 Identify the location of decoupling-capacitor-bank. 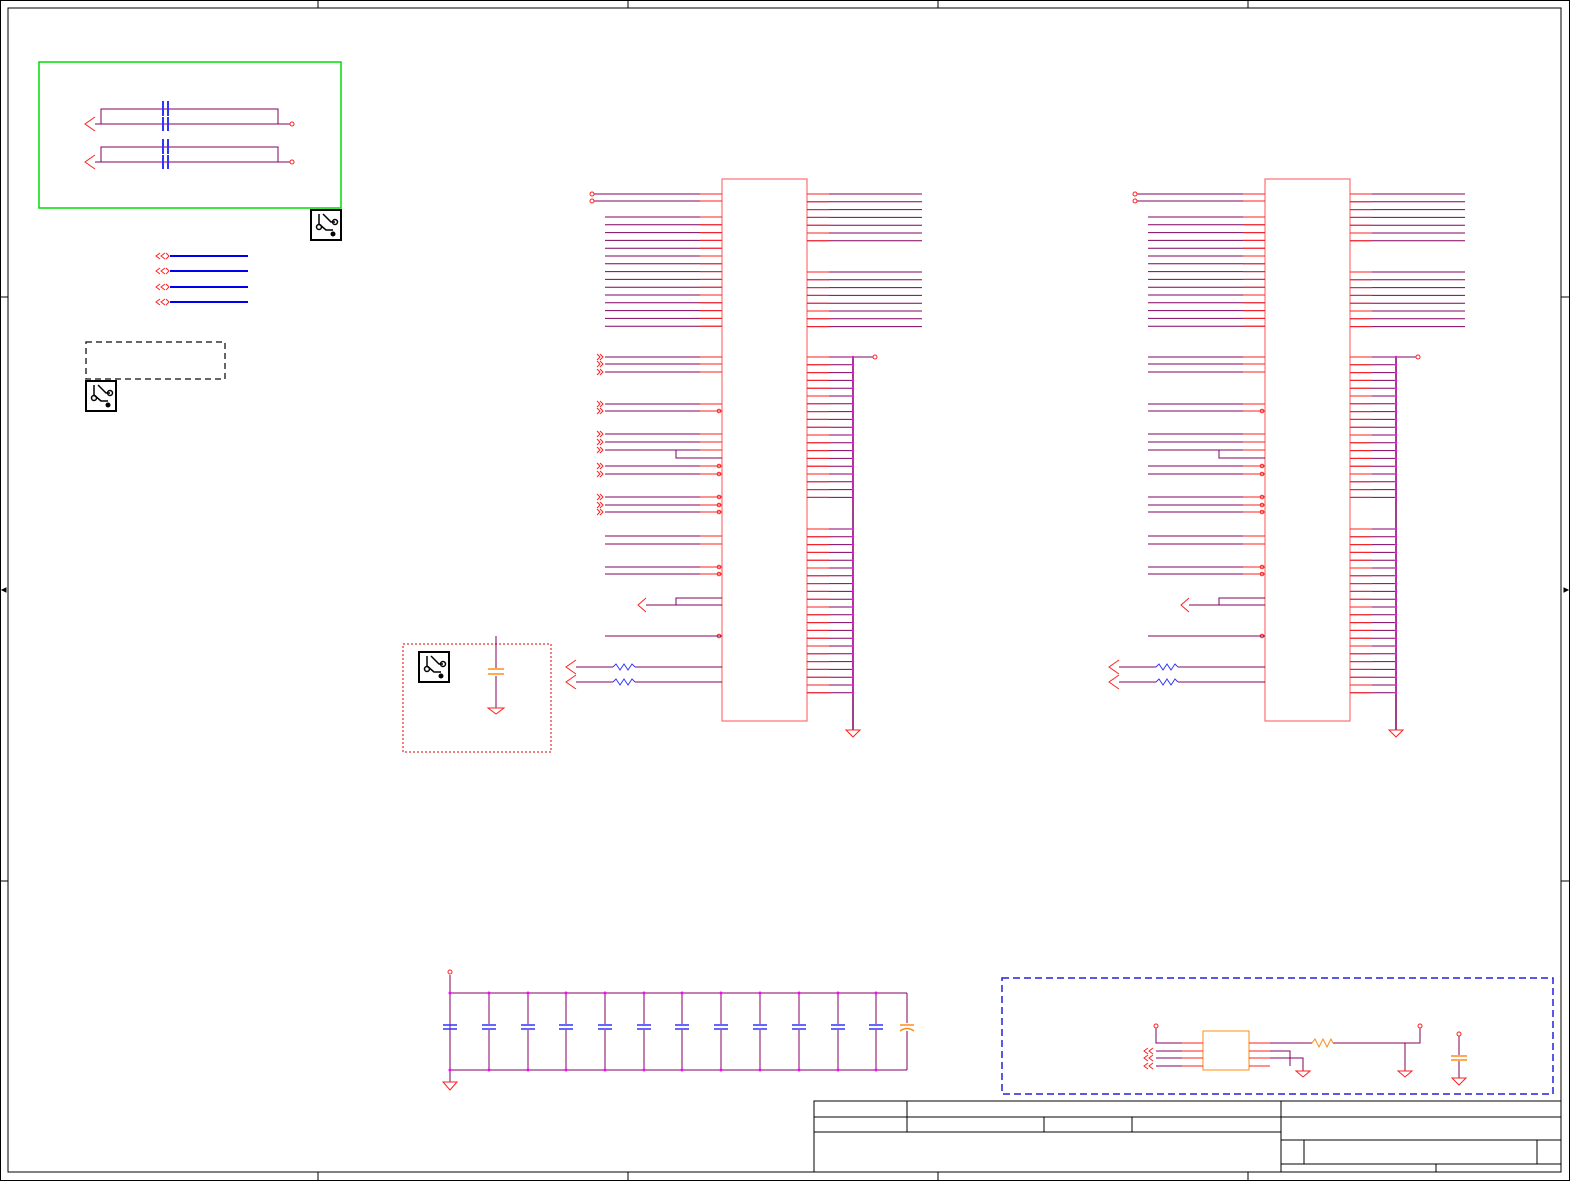
(678, 1030).